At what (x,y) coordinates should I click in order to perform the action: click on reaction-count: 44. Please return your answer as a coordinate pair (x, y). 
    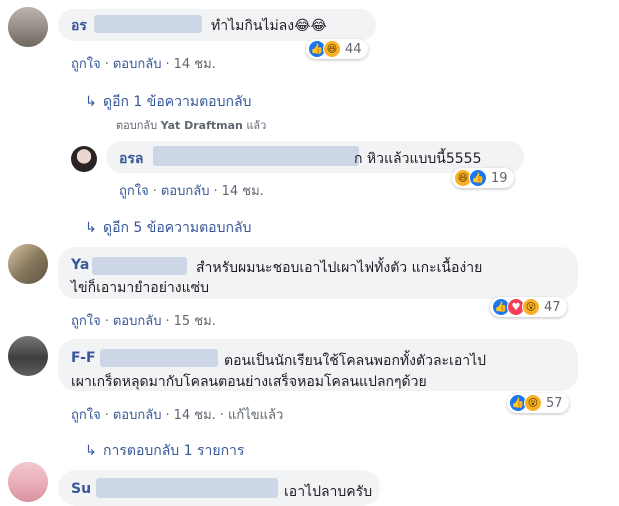
    Looking at the image, I should click on (353, 49).